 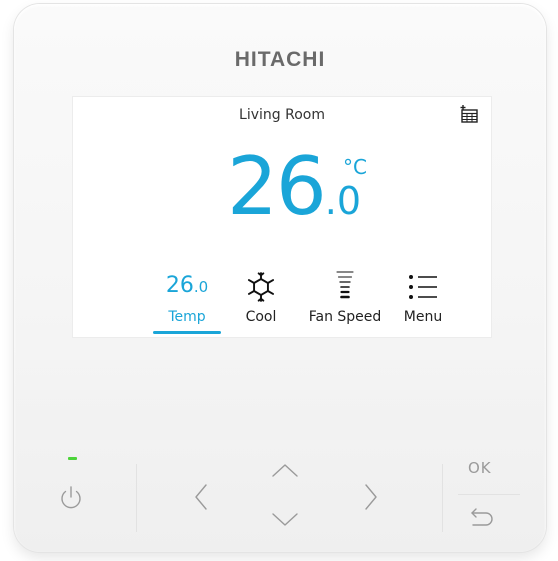 What do you see at coordinates (187, 317) in the screenshot?
I see `menu-item-label: Temp` at bounding box center [187, 317].